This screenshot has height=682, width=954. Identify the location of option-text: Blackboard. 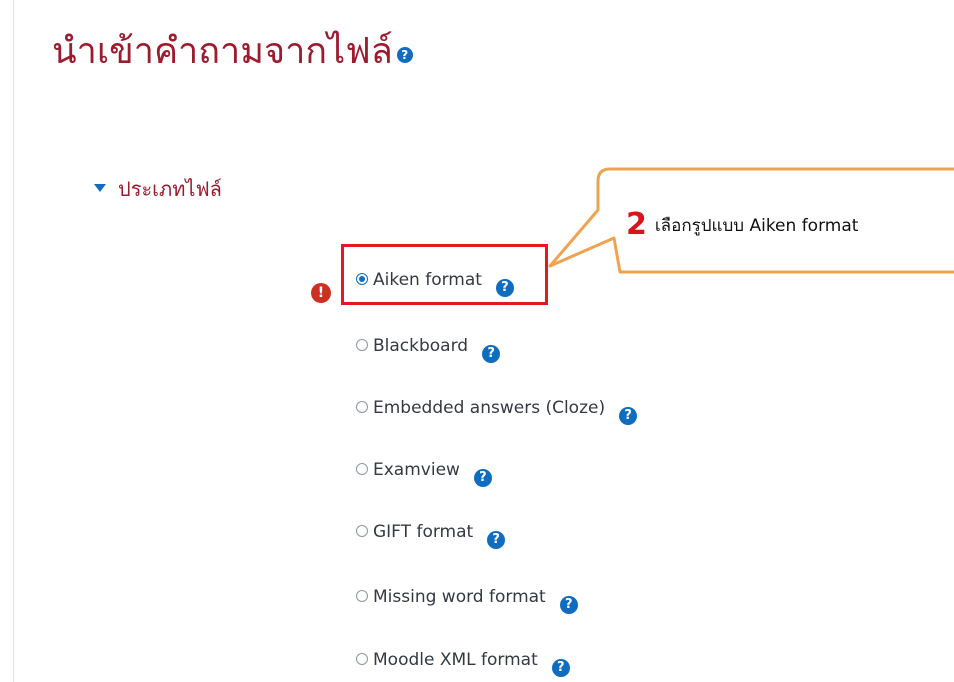
(421, 346).